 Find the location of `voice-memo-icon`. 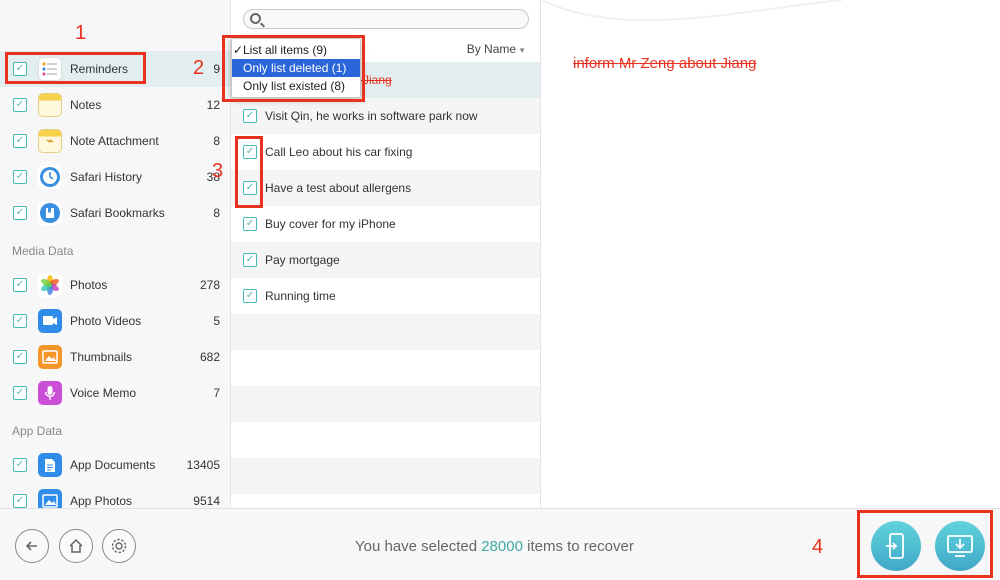

voice-memo-icon is located at coordinates (50, 393).